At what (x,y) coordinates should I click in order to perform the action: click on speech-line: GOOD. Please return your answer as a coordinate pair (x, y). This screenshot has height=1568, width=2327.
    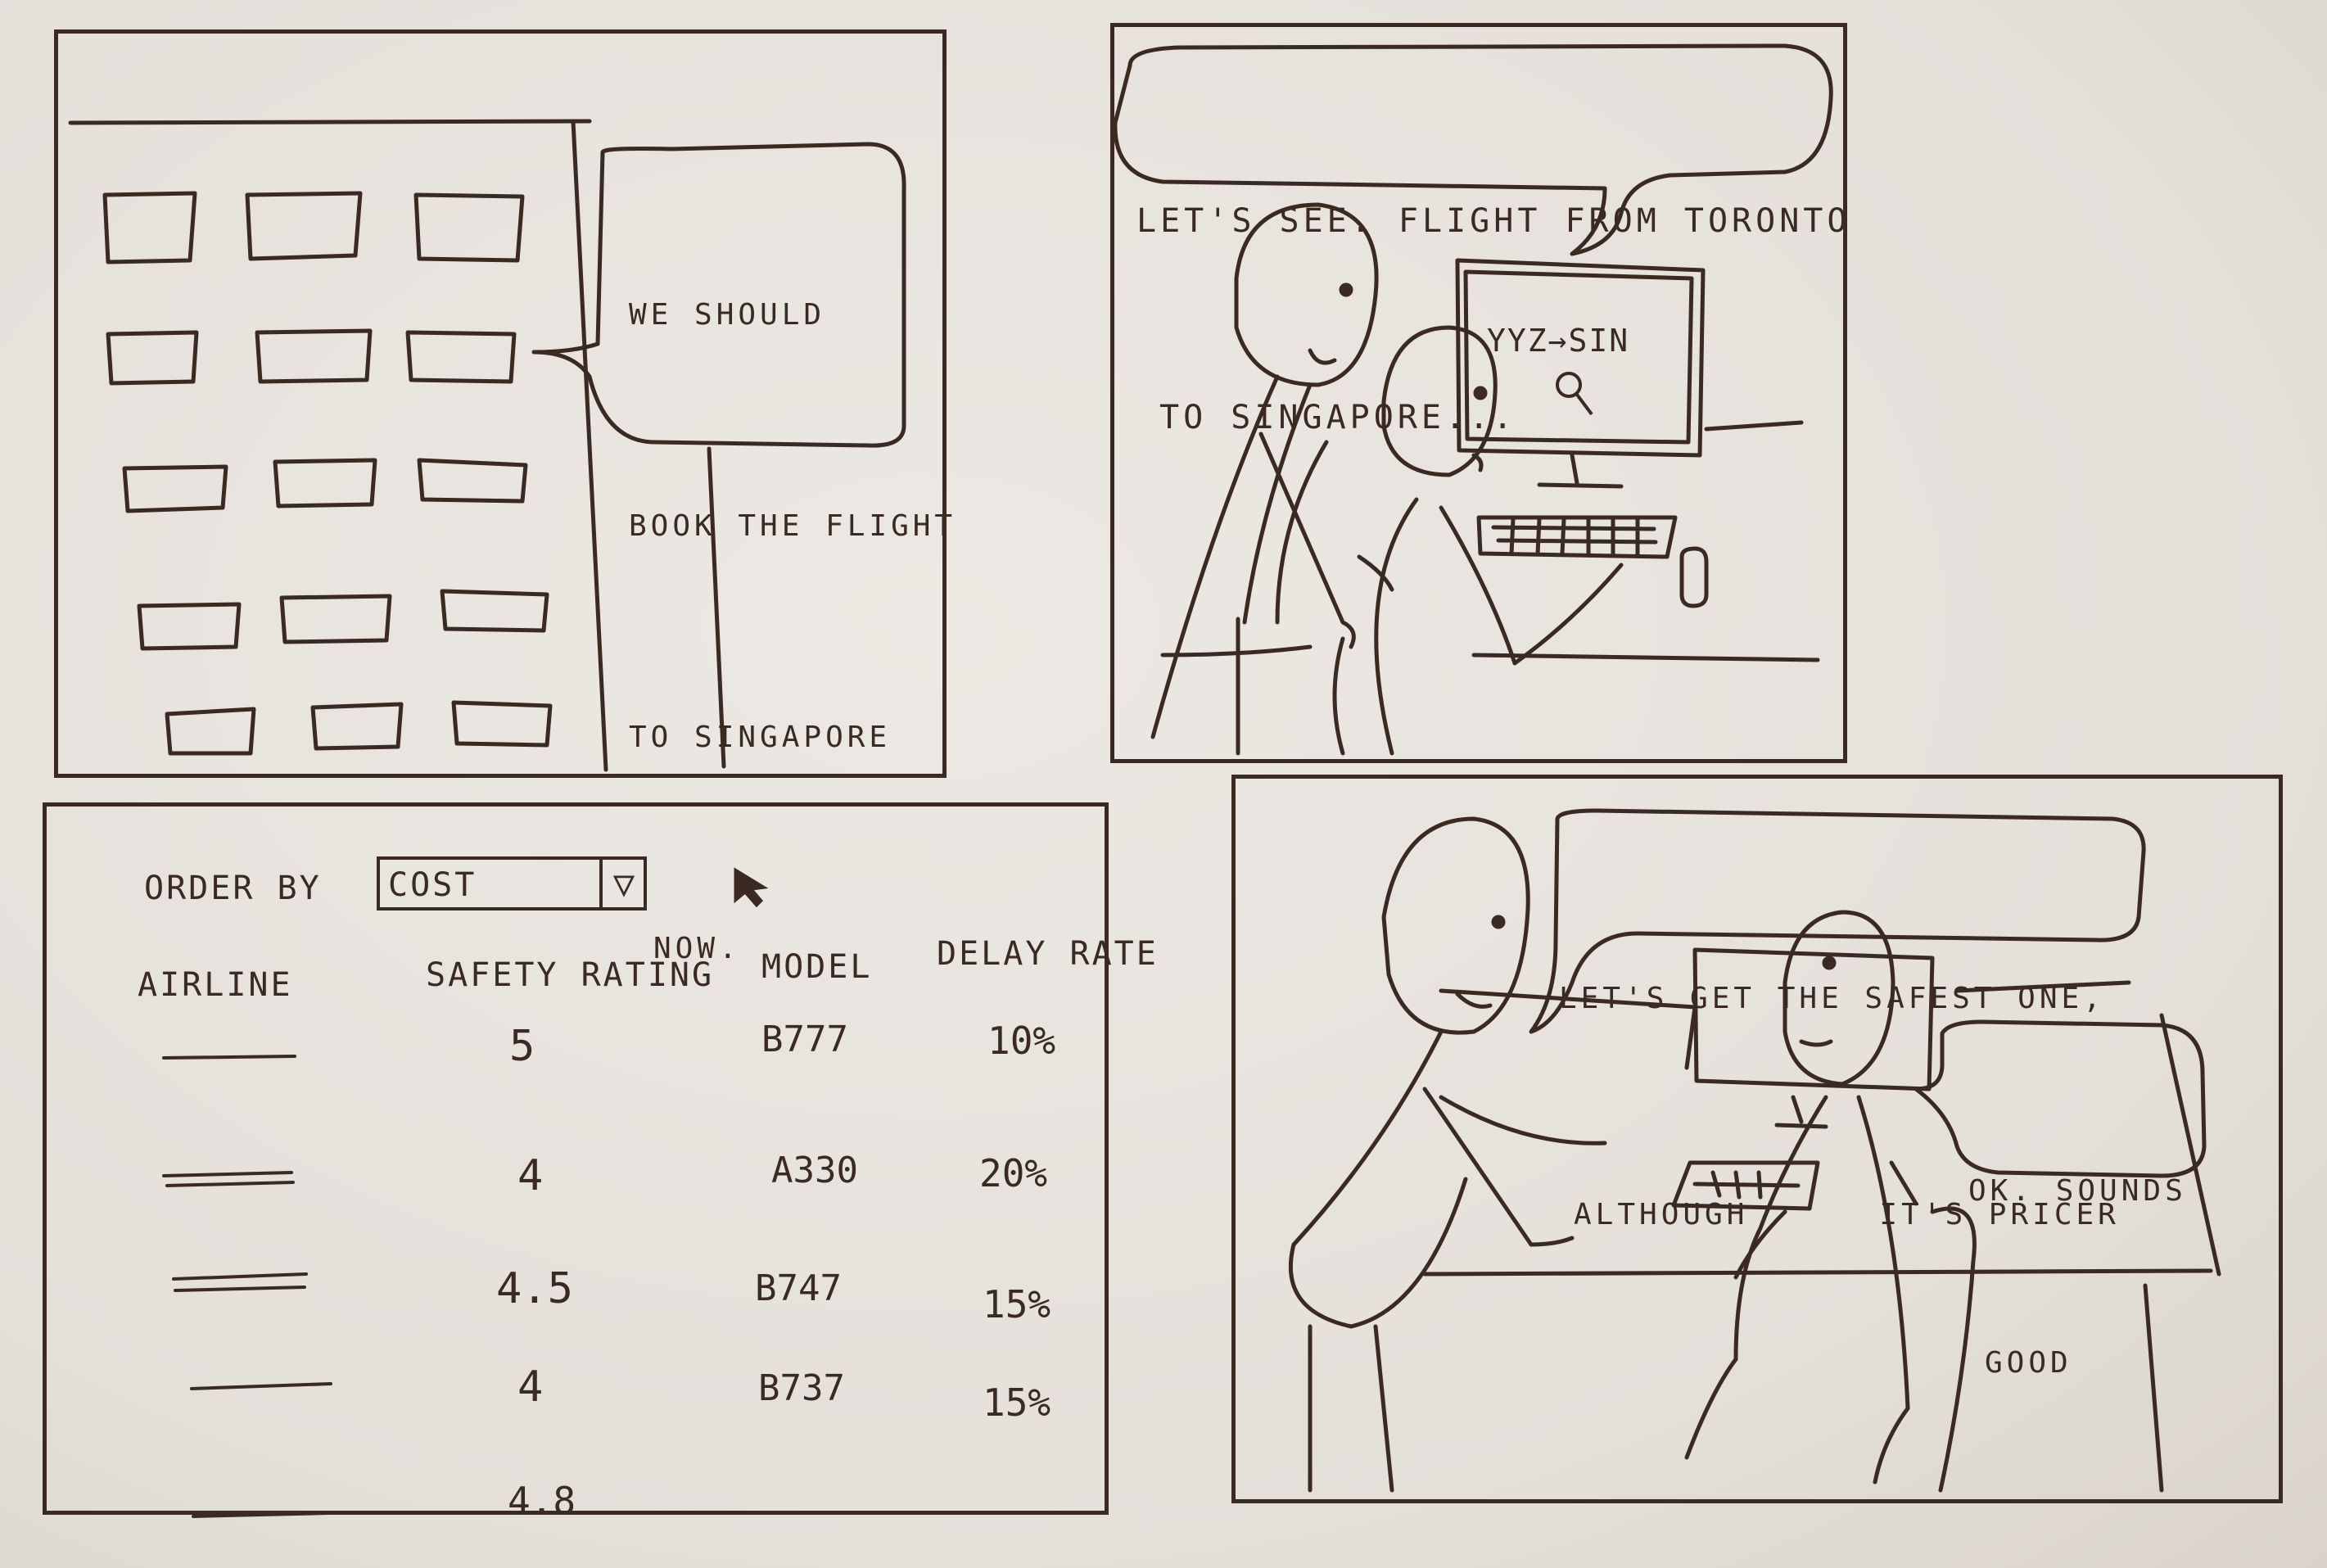
    Looking at the image, I should click on (2028, 1363).